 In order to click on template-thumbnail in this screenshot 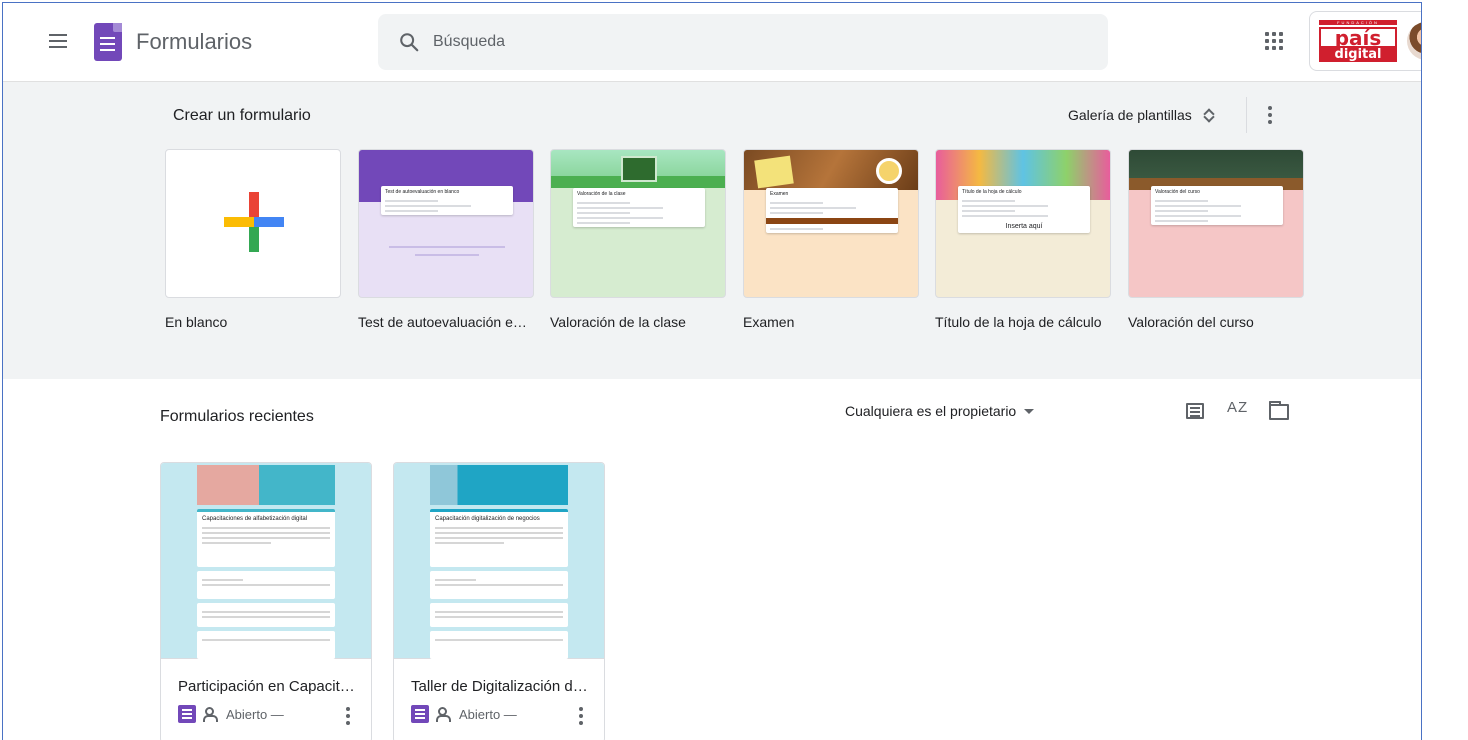, I will do `click(253, 223)`.